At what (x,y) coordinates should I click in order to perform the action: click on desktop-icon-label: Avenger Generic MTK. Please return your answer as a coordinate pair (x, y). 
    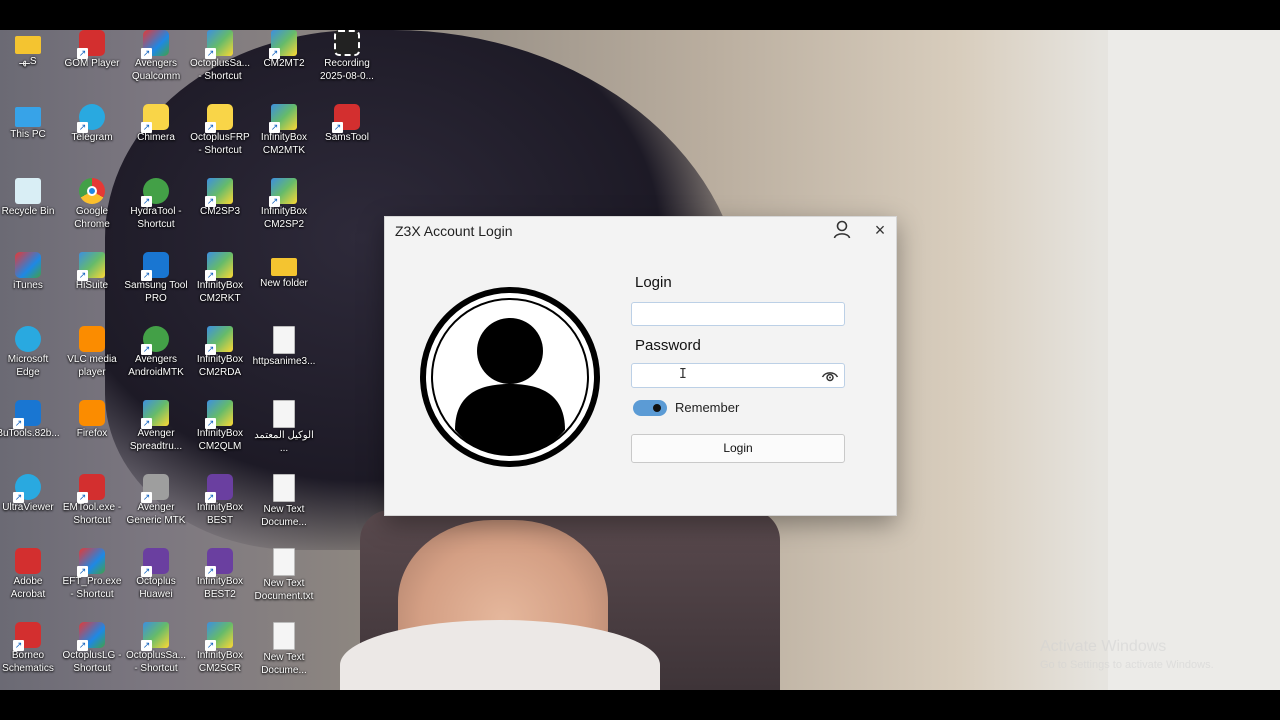
    Looking at the image, I should click on (156, 514).